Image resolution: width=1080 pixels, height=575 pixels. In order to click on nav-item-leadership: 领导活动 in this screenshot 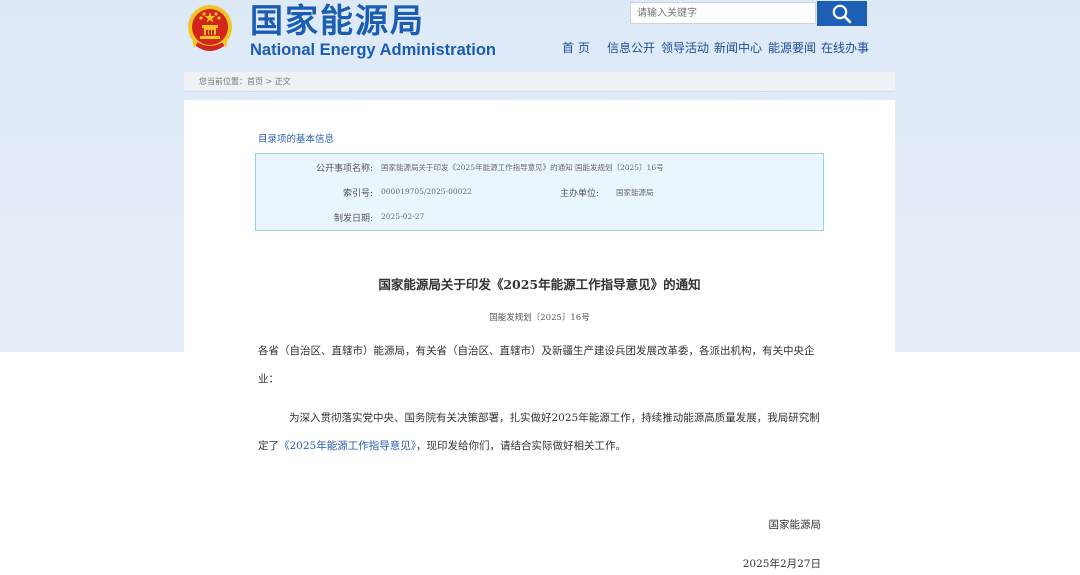, I will do `click(687, 48)`.